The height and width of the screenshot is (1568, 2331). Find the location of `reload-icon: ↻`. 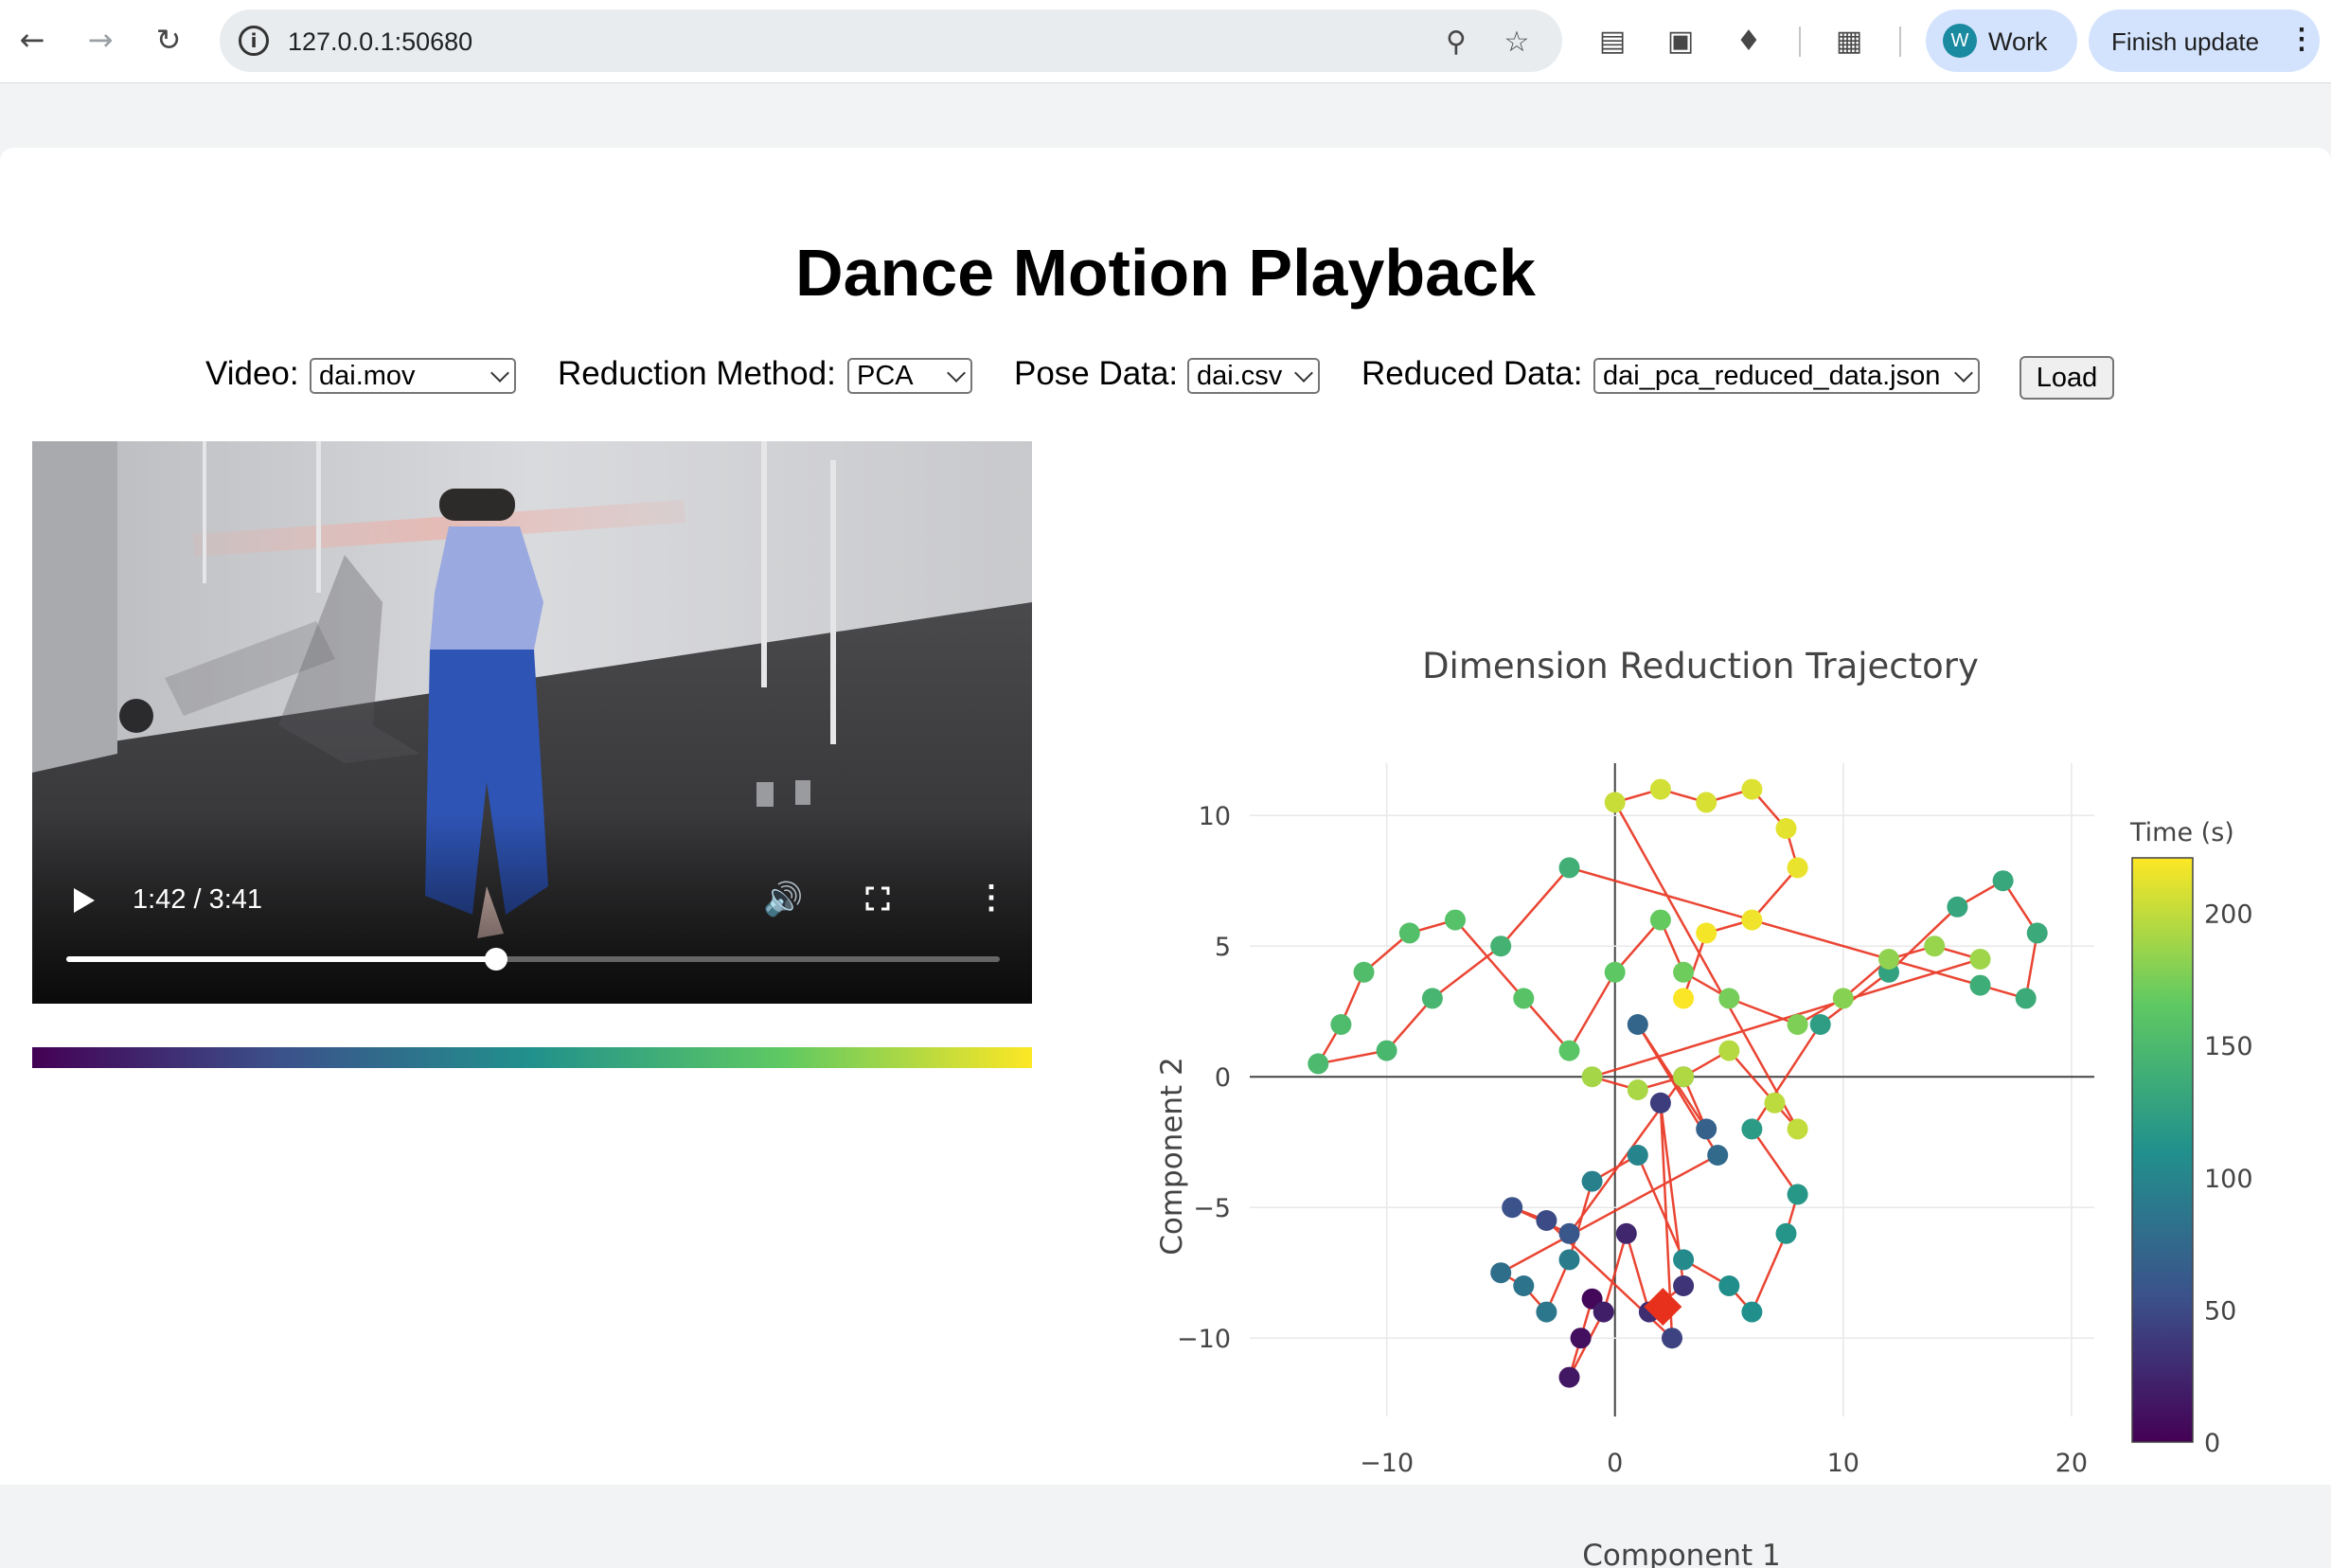

reload-icon: ↻ is located at coordinates (168, 39).